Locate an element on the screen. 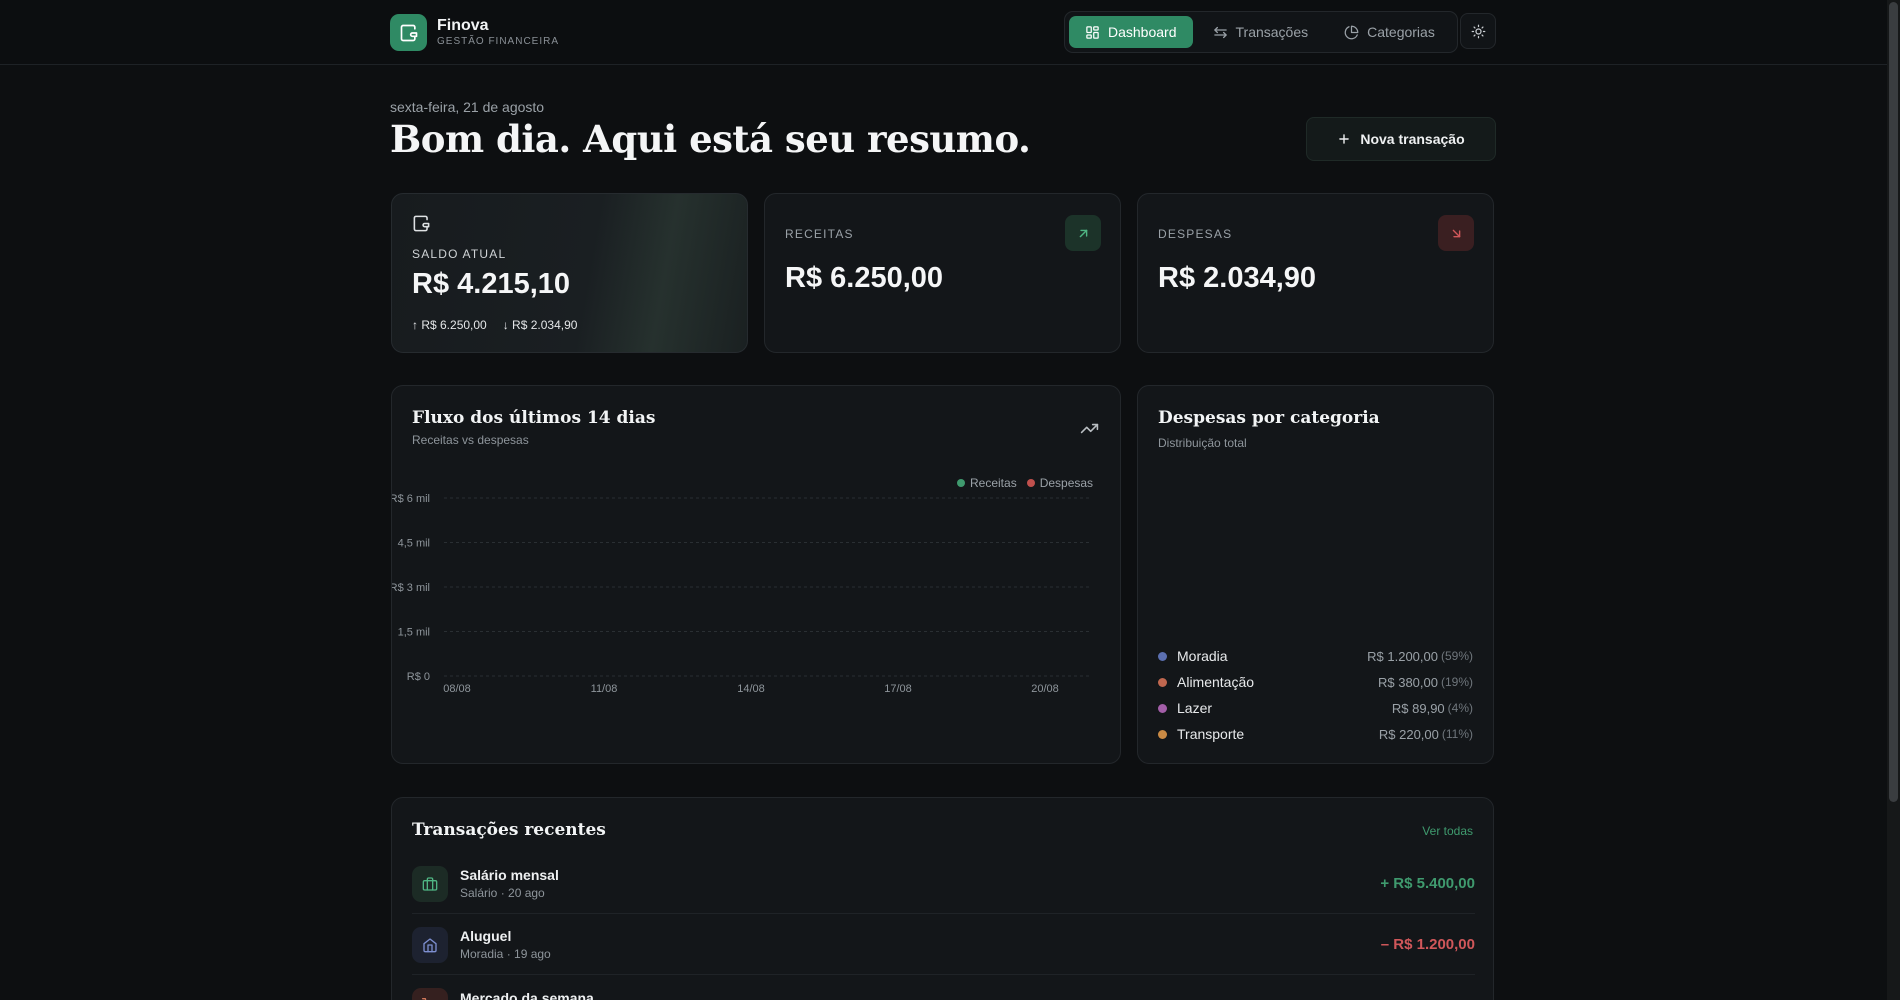  category-name: Transporte is located at coordinates (1211, 734).